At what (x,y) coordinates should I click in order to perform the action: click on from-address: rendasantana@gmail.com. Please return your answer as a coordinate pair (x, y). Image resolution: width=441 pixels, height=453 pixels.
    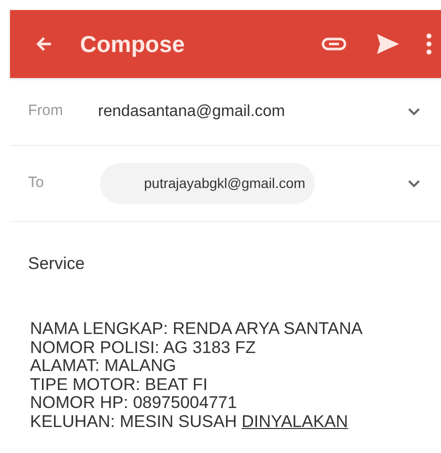
    Looking at the image, I should click on (192, 112).